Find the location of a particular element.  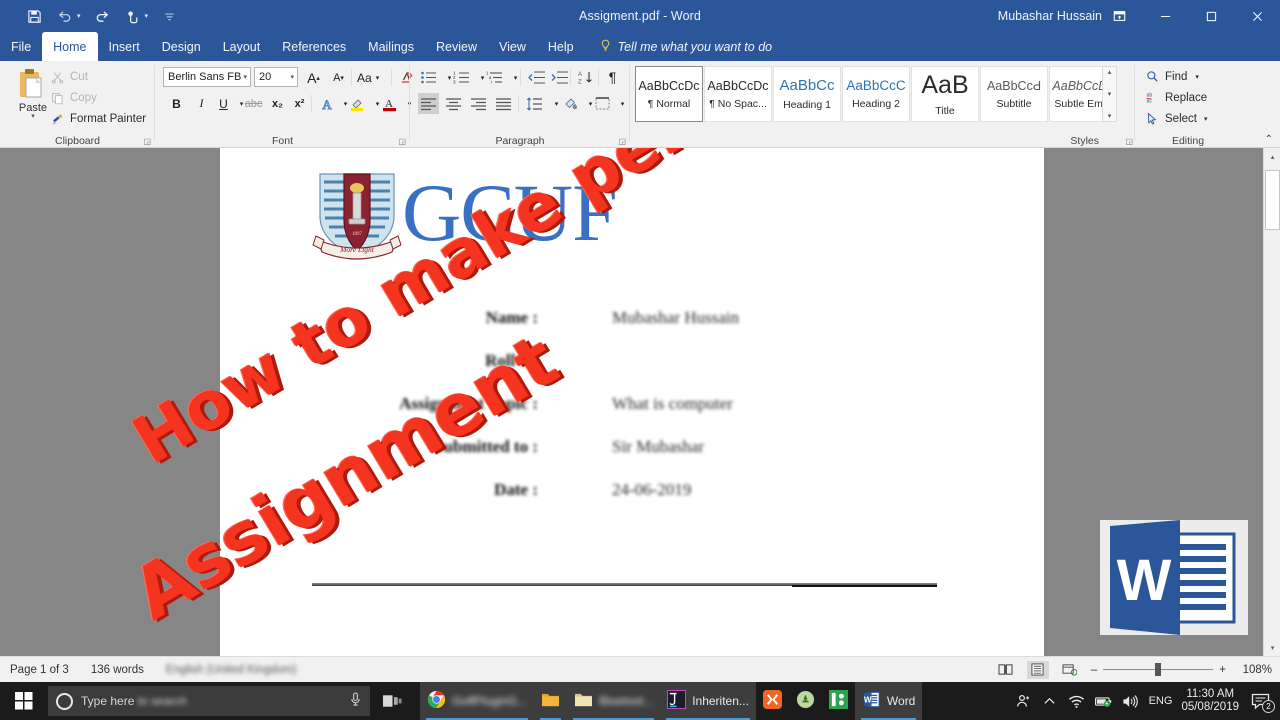

bullets-icon is located at coordinates (428, 77).